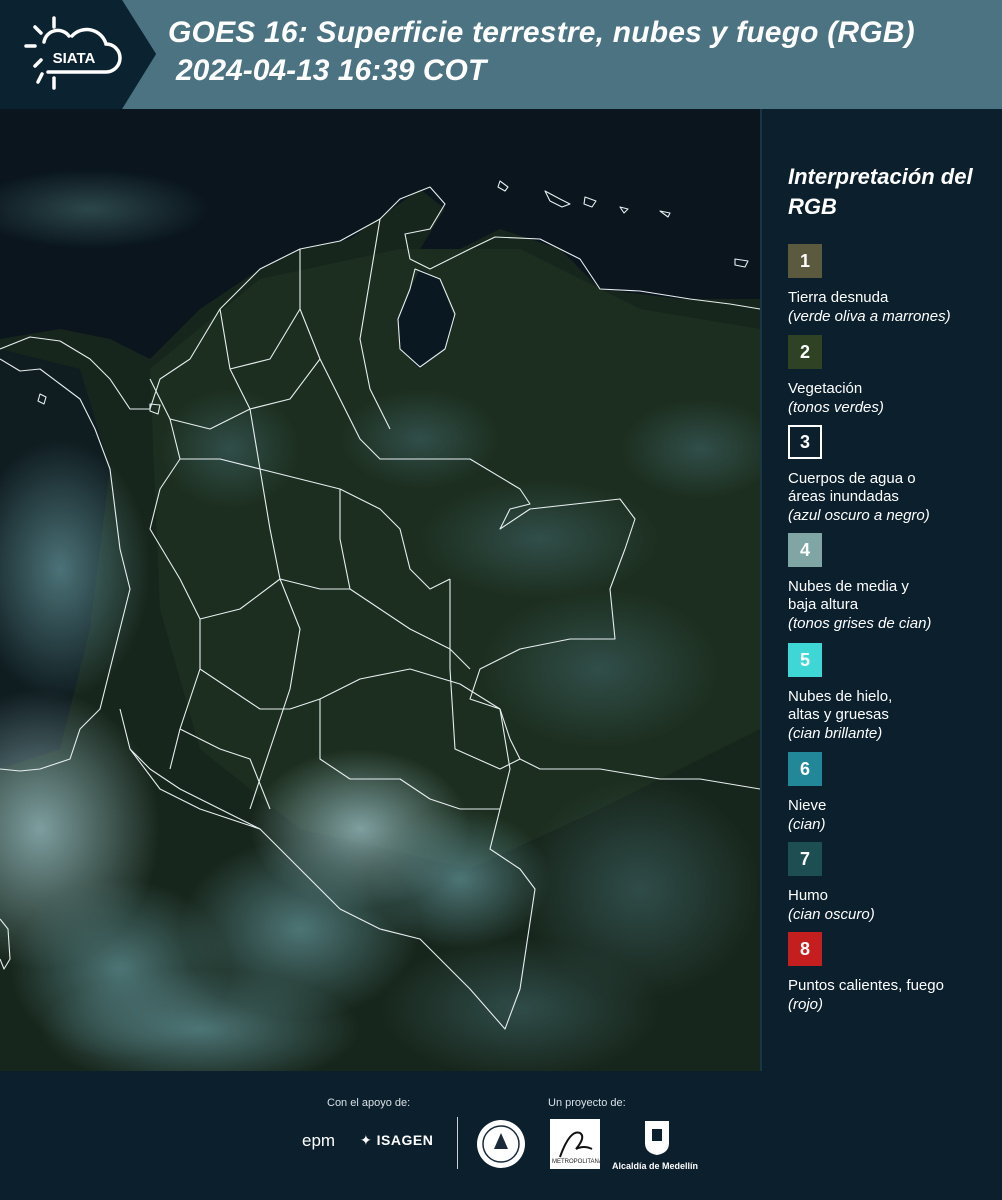 This screenshot has width=1002, height=1200. I want to click on legend-swatch: 1, so click(805, 261).